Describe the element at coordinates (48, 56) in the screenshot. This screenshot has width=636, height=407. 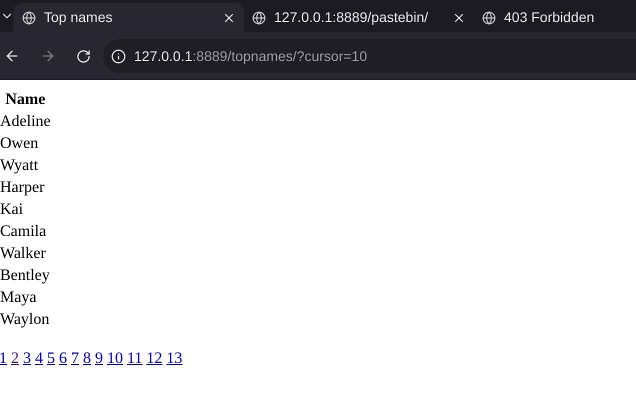
I see `forward-icon` at that location.